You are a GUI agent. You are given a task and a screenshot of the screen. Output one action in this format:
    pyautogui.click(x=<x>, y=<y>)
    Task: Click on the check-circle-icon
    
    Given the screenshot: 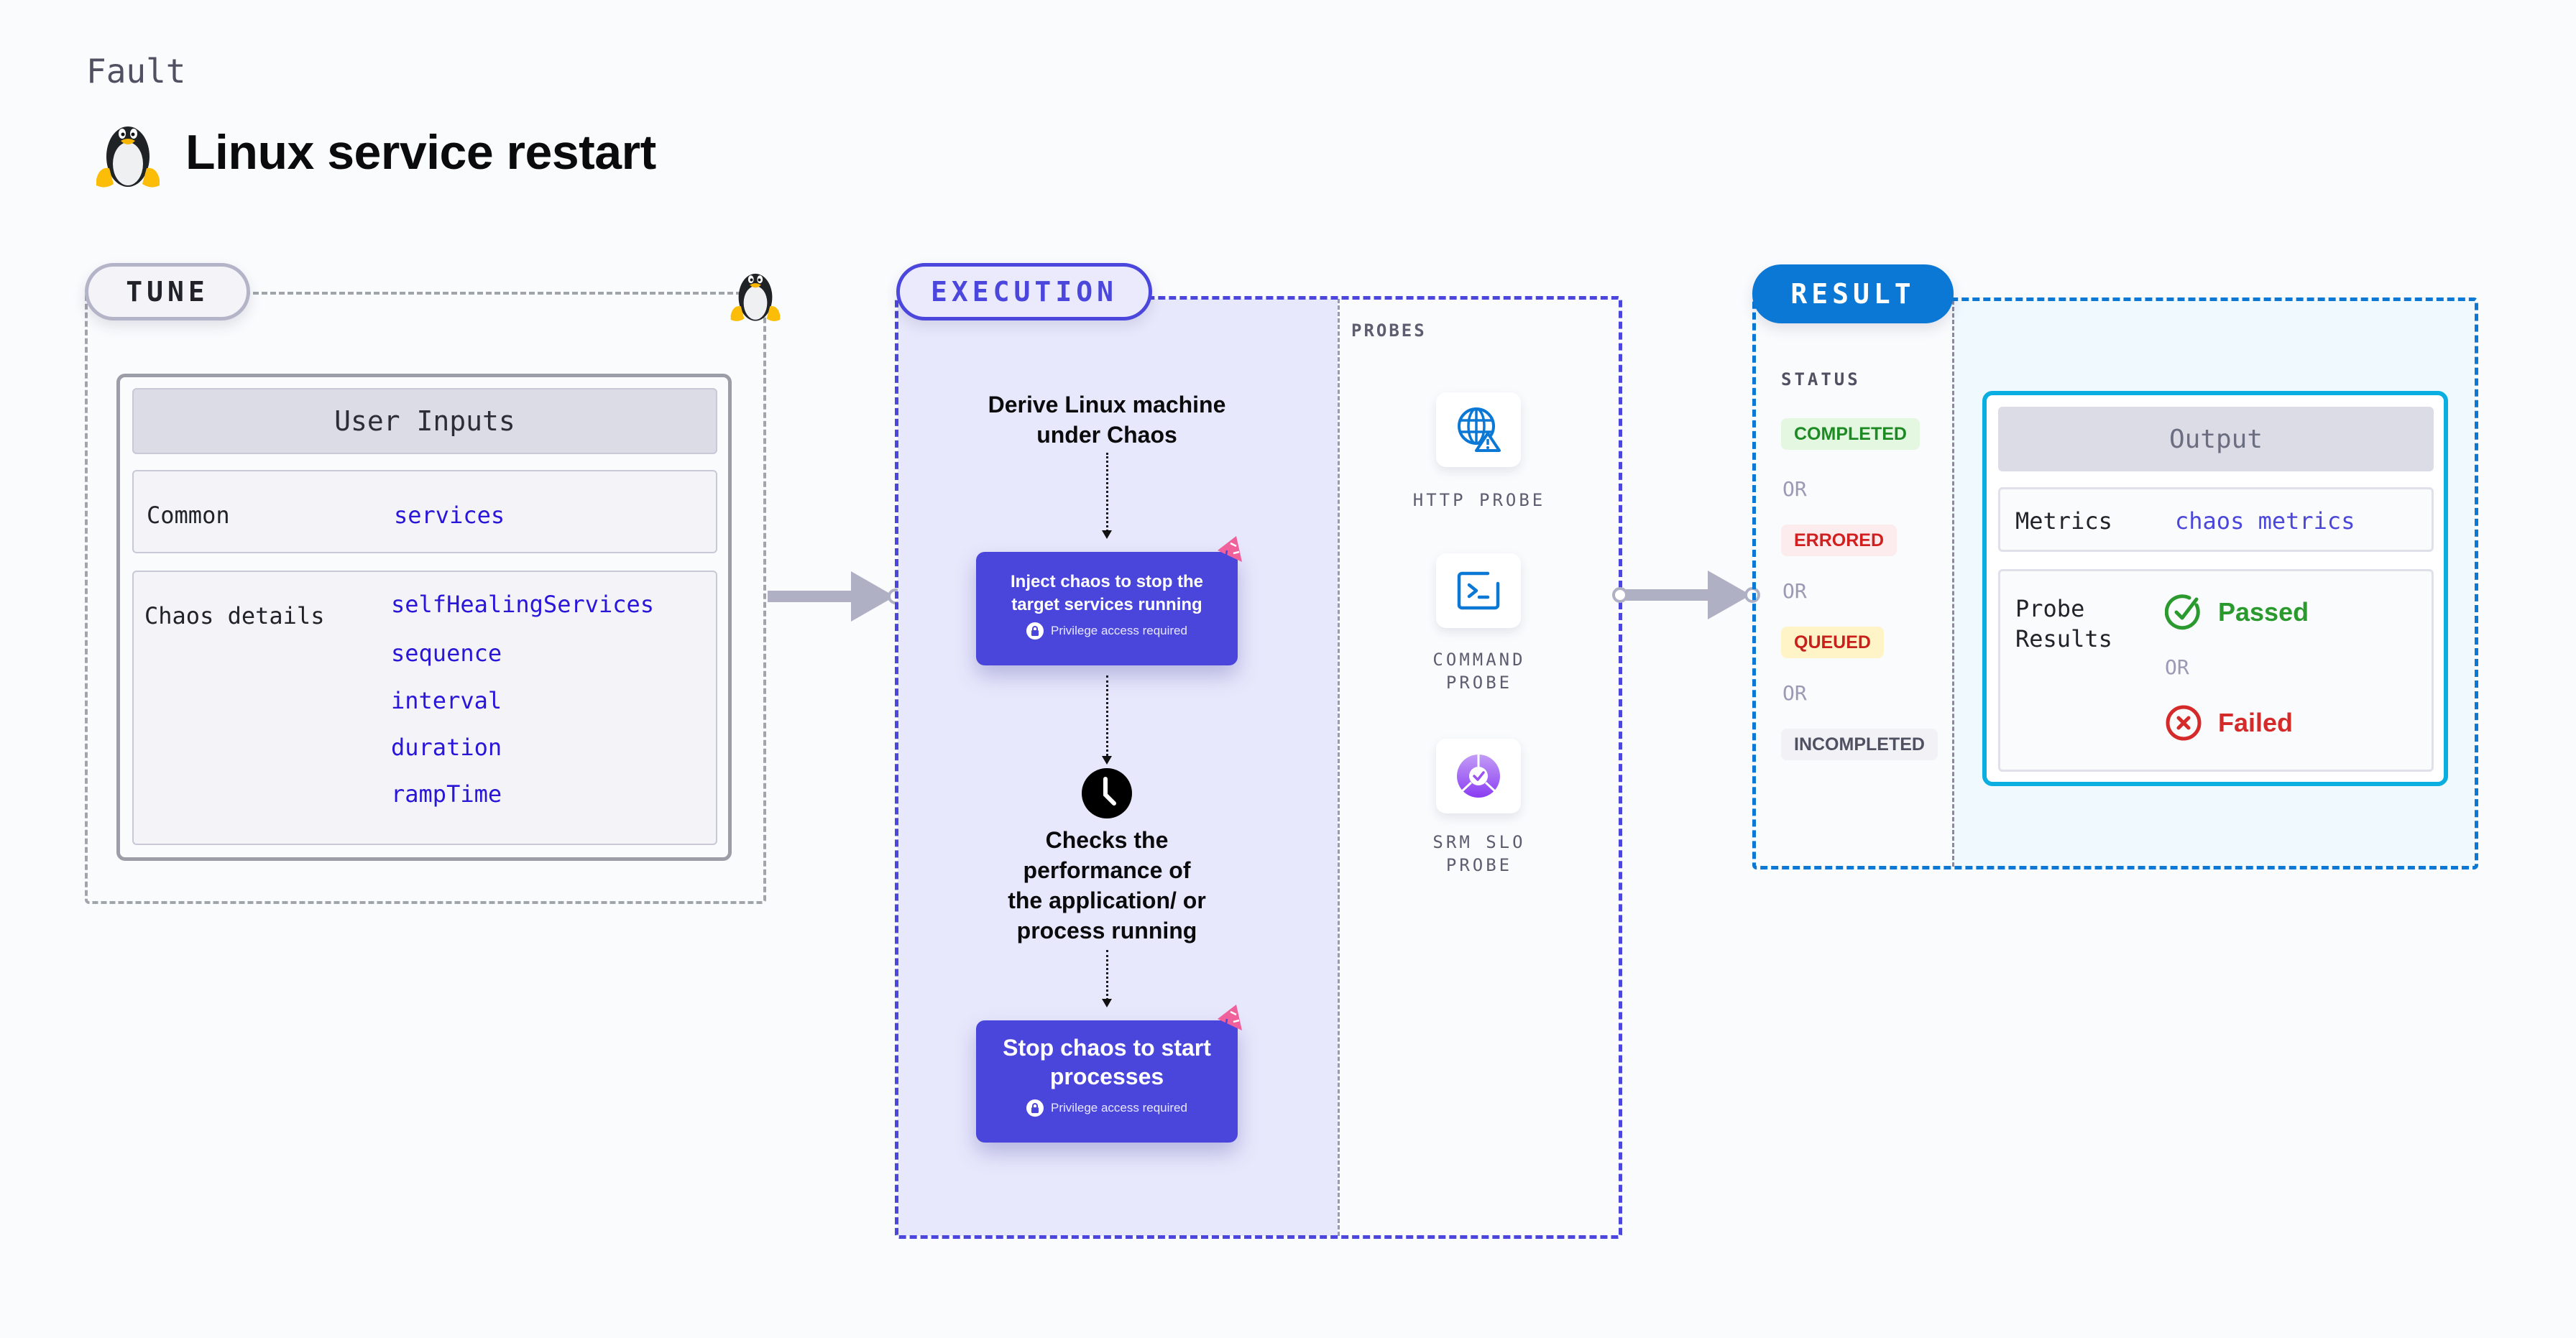 What is the action you would take?
    pyautogui.click(x=2182, y=612)
    